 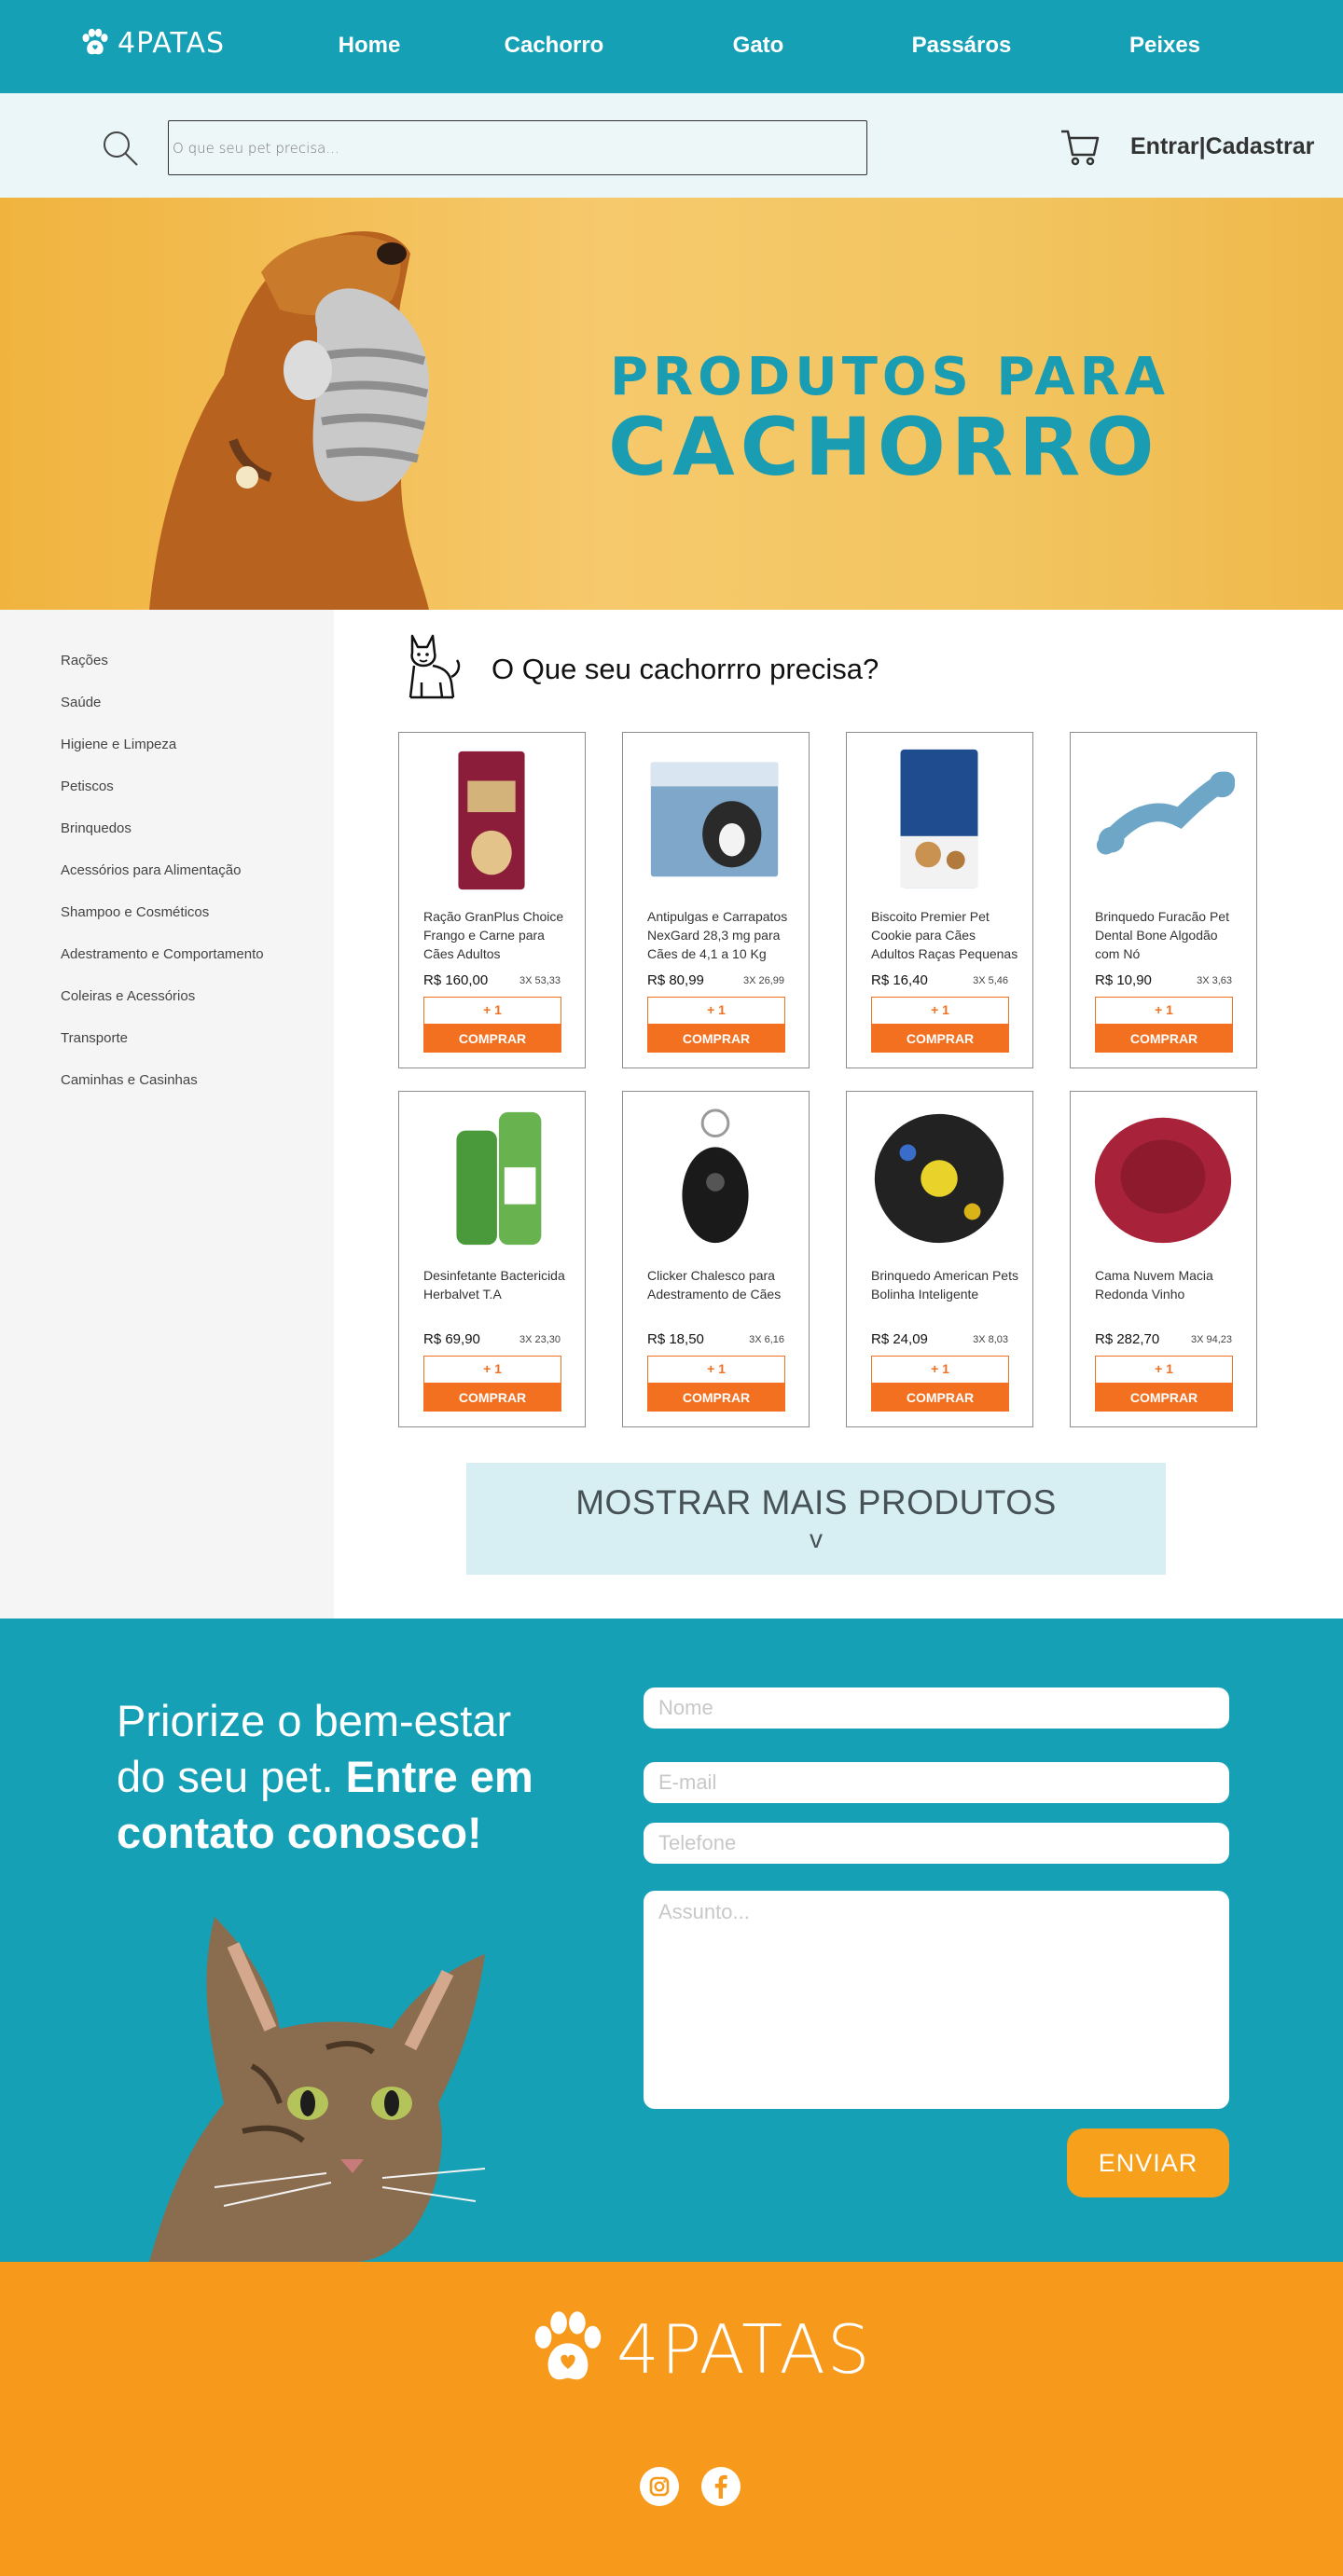 I want to click on instagram-icon, so click(x=659, y=2486).